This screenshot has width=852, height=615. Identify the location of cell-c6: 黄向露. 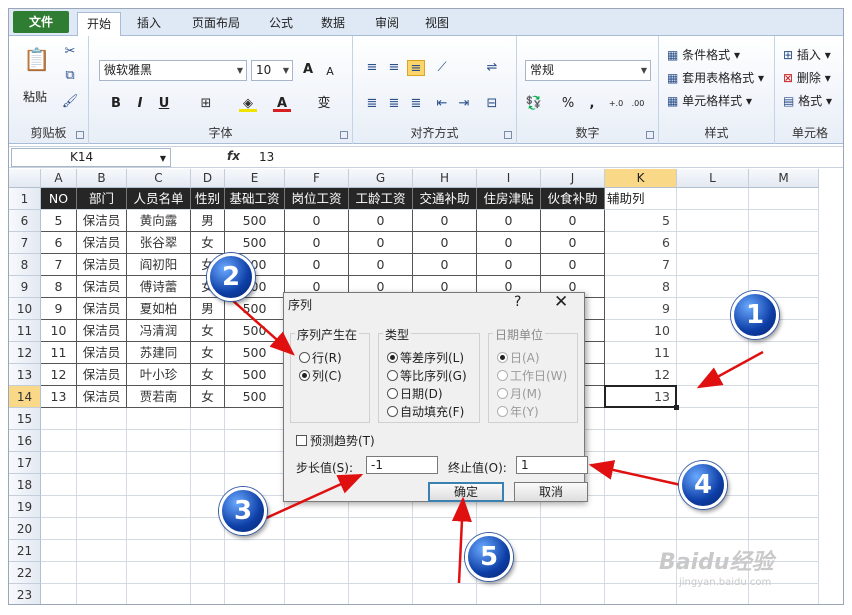
(159, 221).